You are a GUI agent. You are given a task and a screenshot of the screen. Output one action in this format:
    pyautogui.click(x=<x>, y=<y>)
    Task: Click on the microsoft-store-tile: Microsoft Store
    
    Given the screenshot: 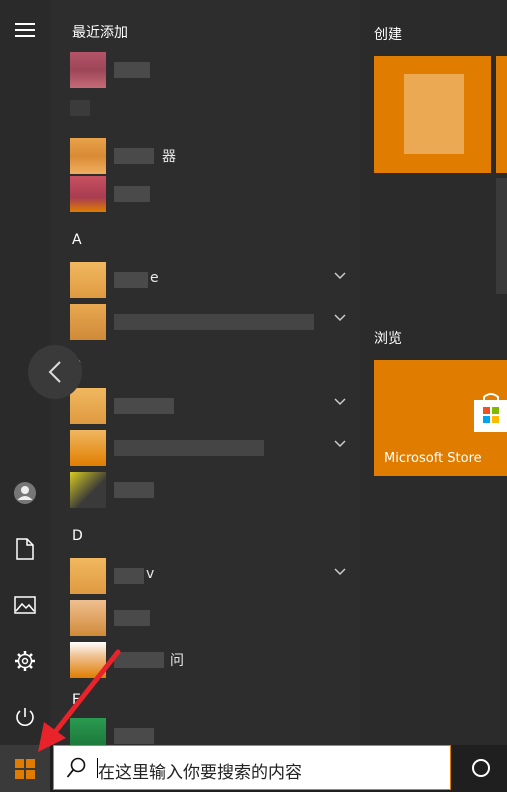 What is the action you would take?
    pyautogui.click(x=440, y=418)
    